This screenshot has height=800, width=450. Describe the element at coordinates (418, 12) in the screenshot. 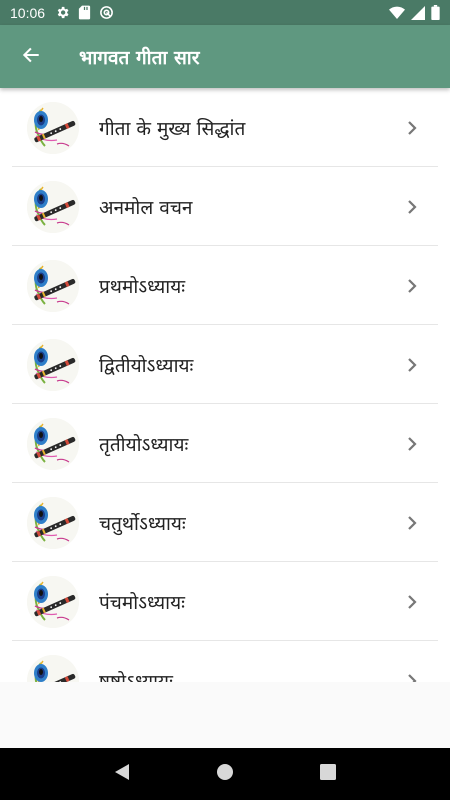

I see `signal-icon` at that location.